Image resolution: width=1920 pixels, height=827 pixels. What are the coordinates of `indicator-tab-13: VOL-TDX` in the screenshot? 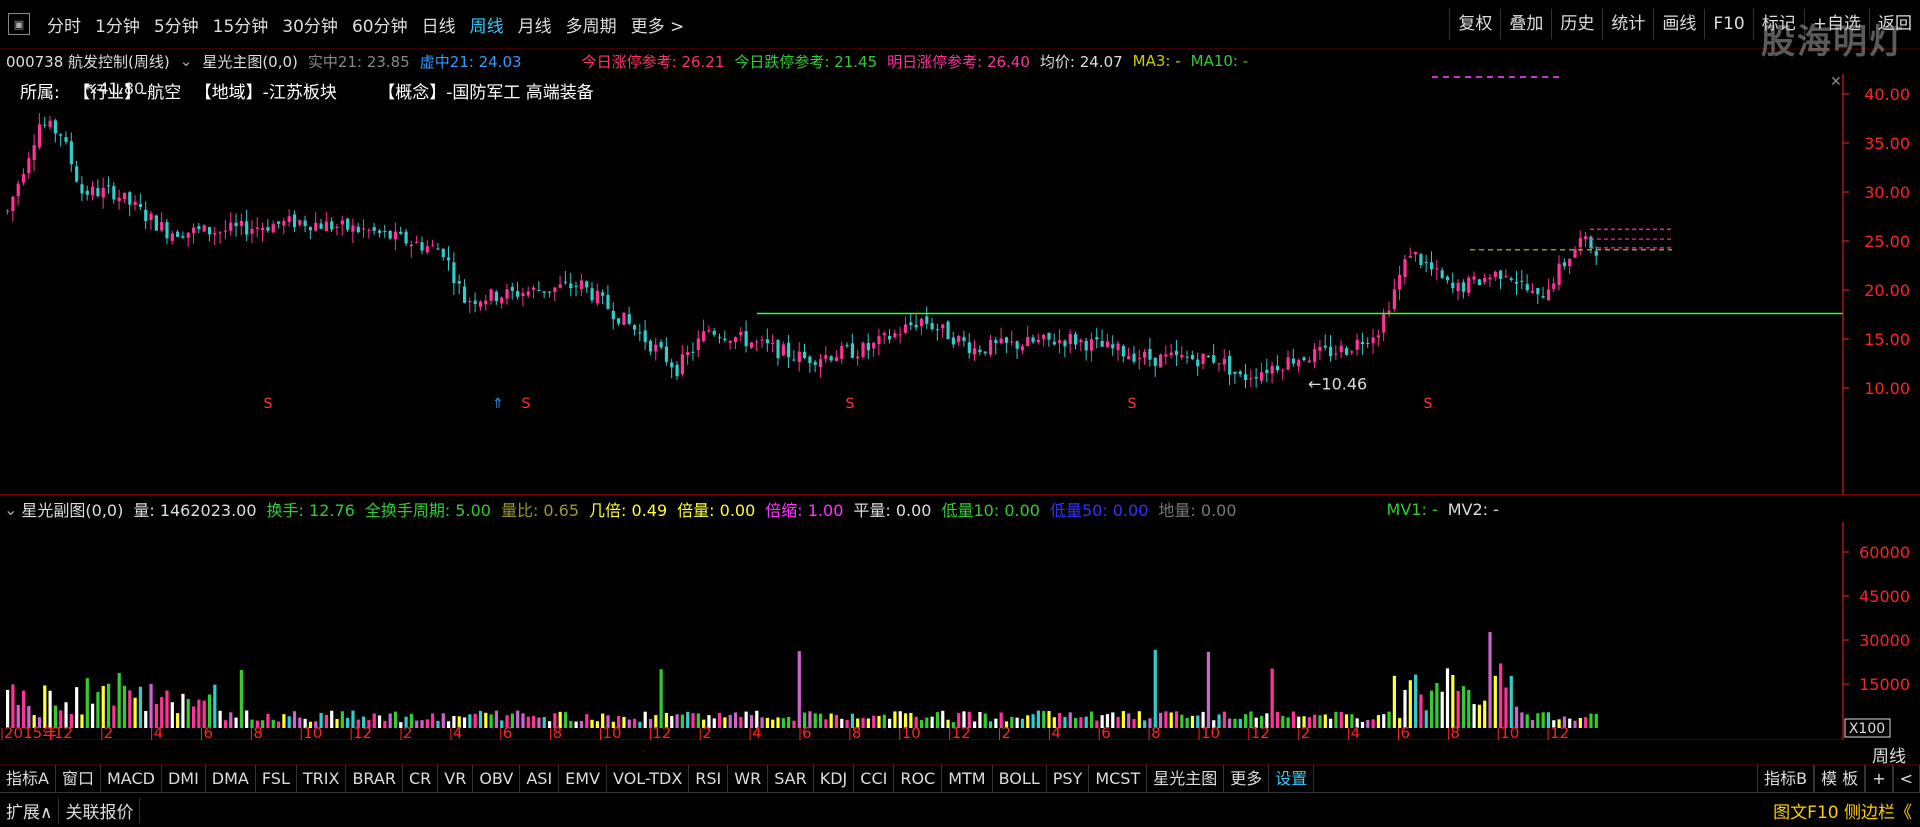 It's located at (648, 779).